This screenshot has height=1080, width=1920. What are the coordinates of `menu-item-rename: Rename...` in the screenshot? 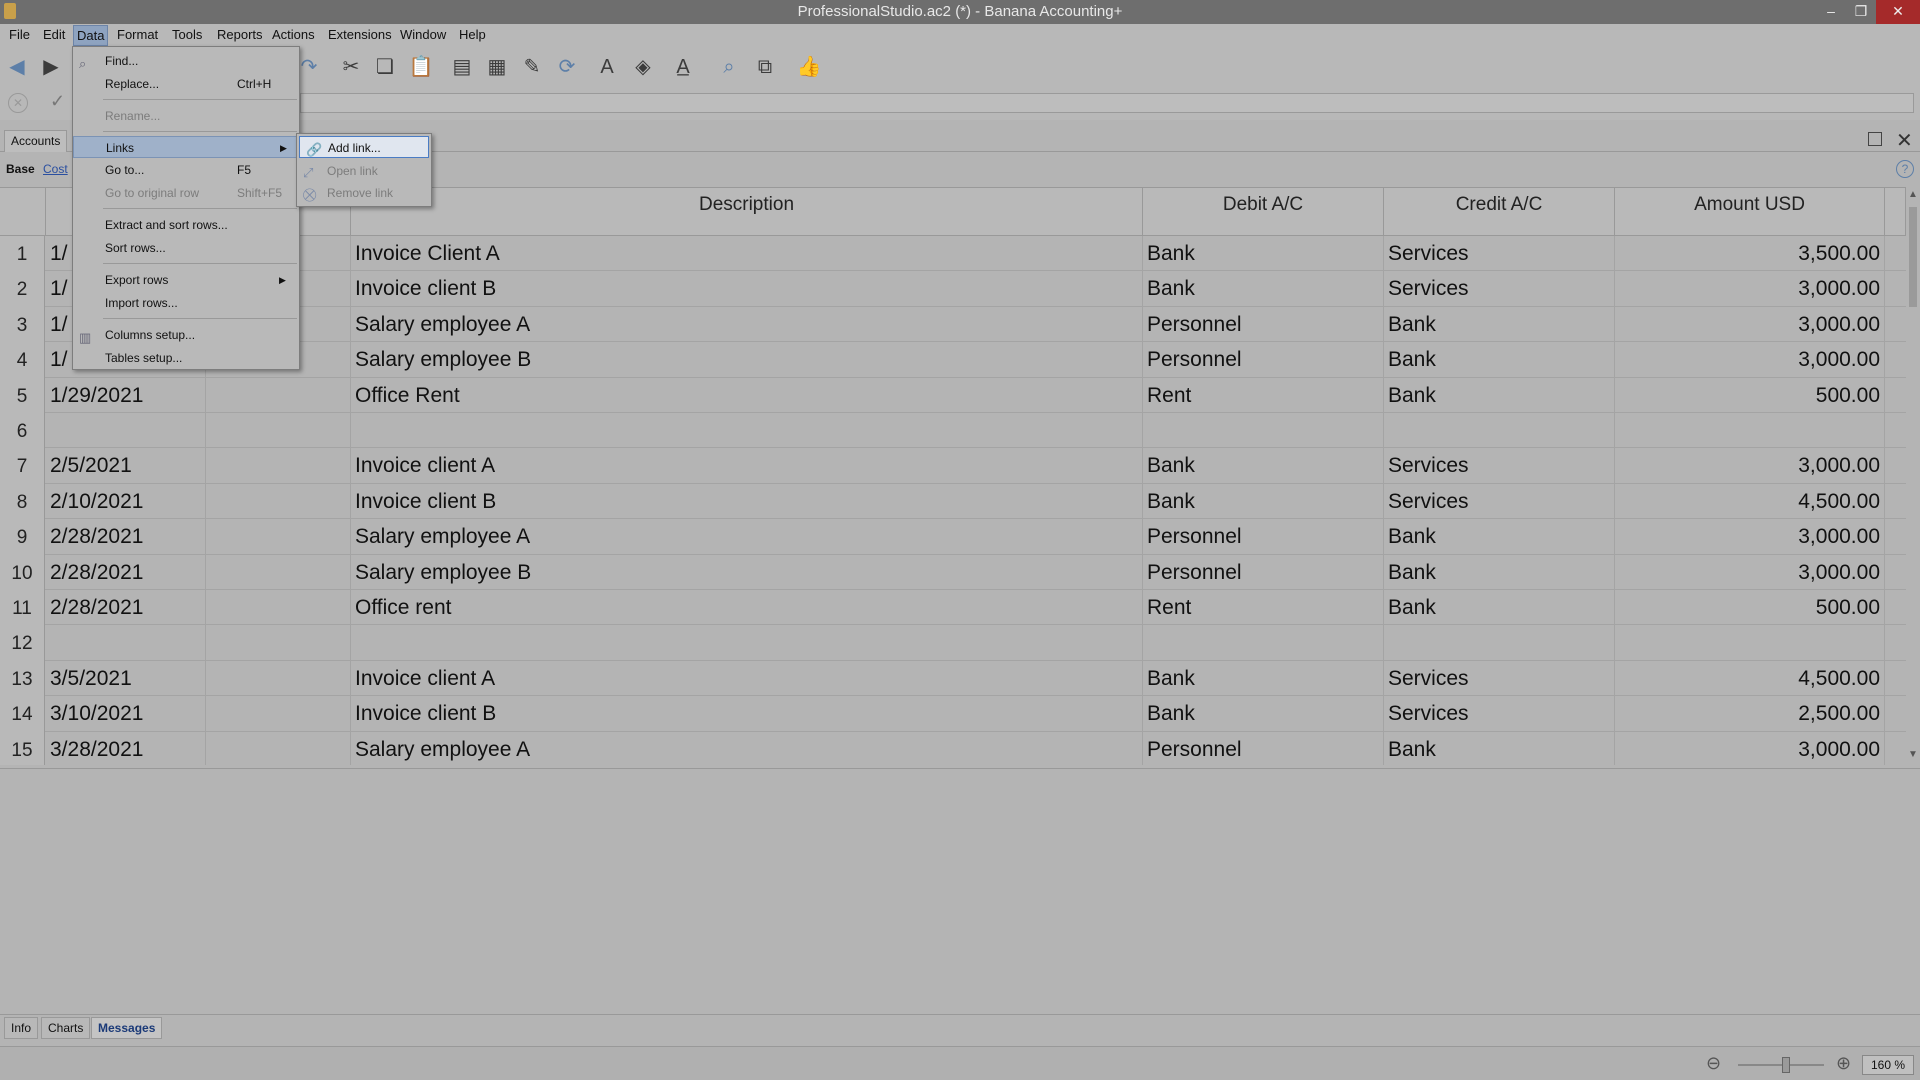 It's located at (186, 116).